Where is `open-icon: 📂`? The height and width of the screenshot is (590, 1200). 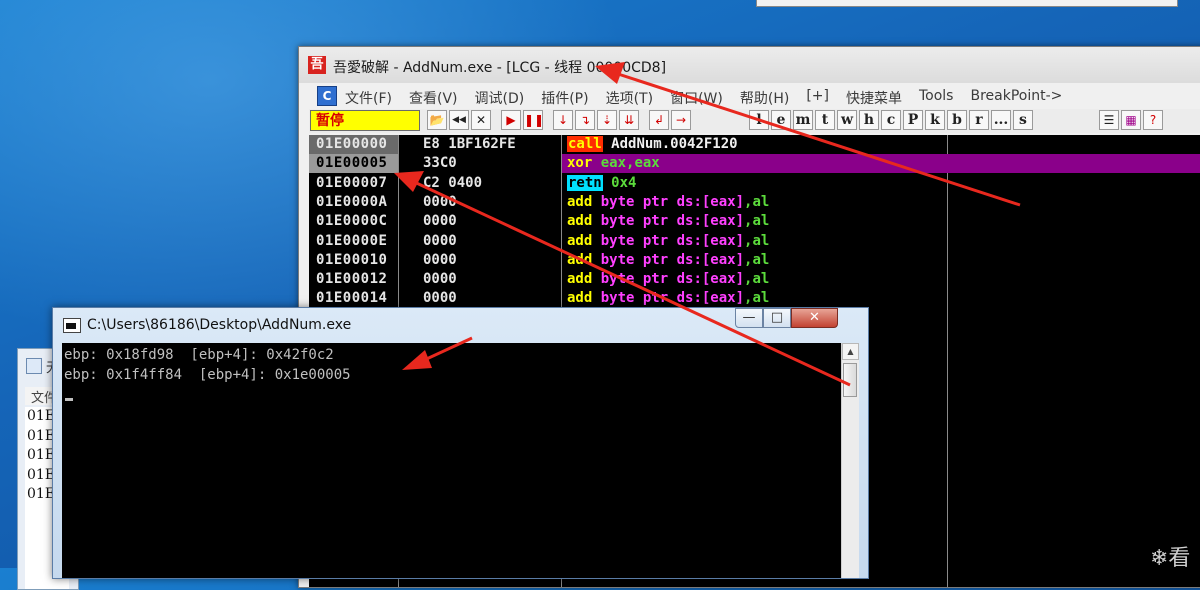 open-icon: 📂 is located at coordinates (437, 120).